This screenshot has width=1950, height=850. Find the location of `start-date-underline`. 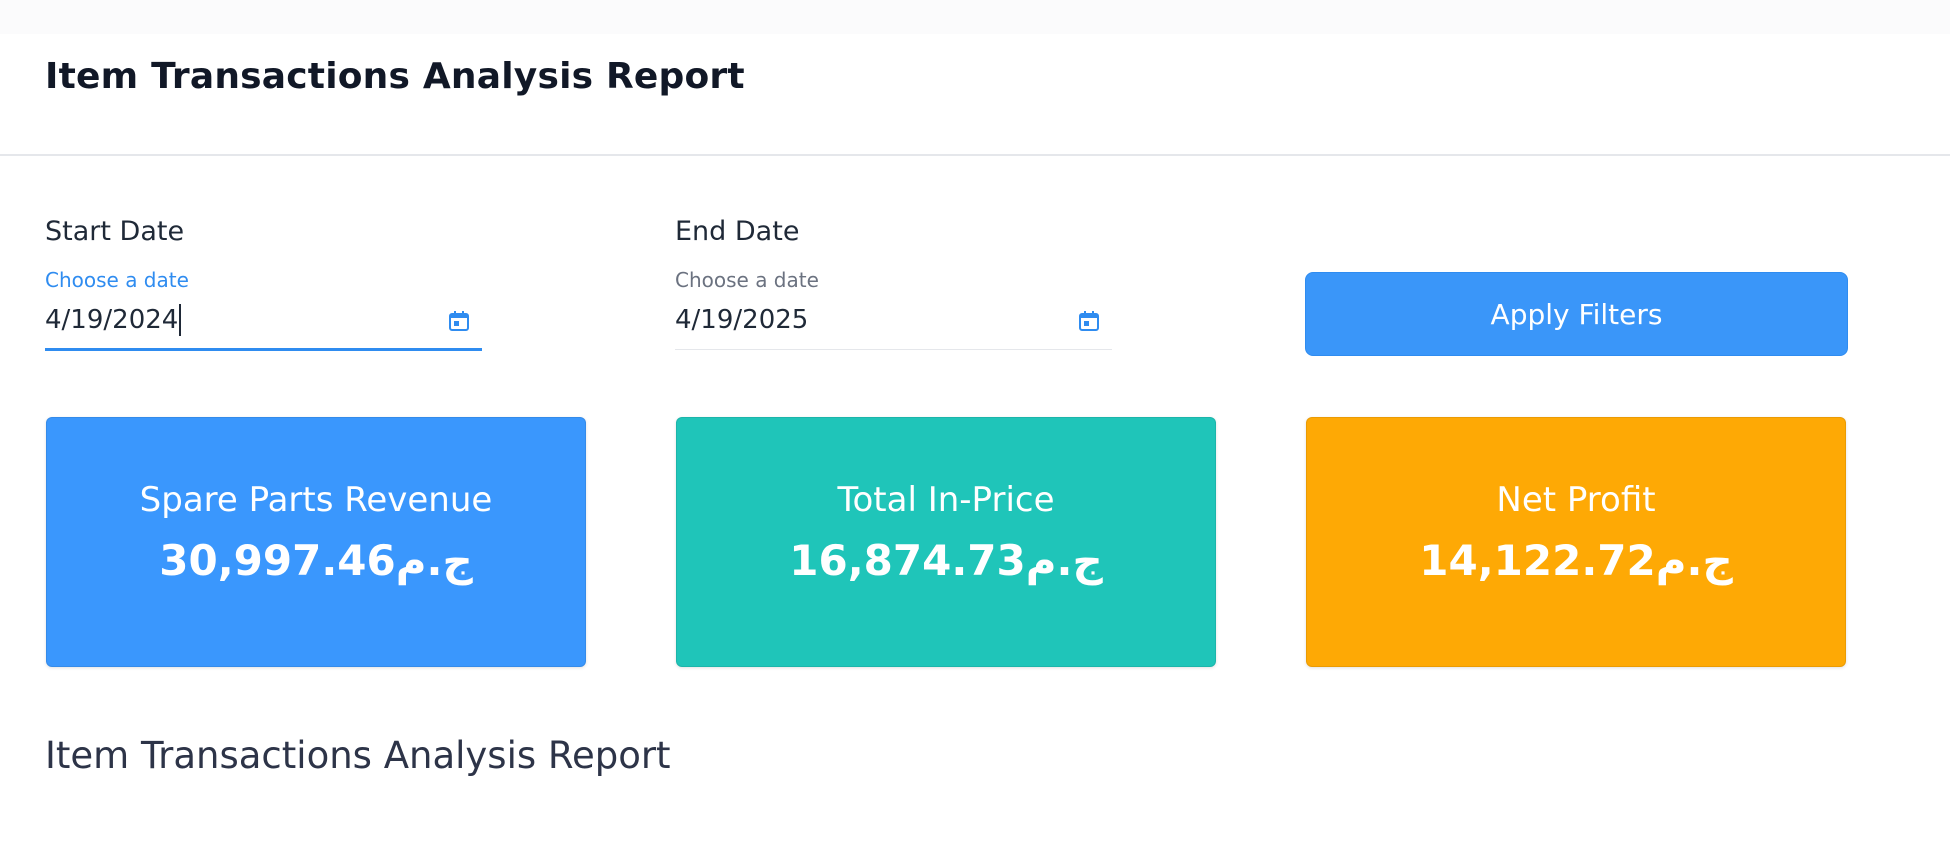

start-date-underline is located at coordinates (263, 349).